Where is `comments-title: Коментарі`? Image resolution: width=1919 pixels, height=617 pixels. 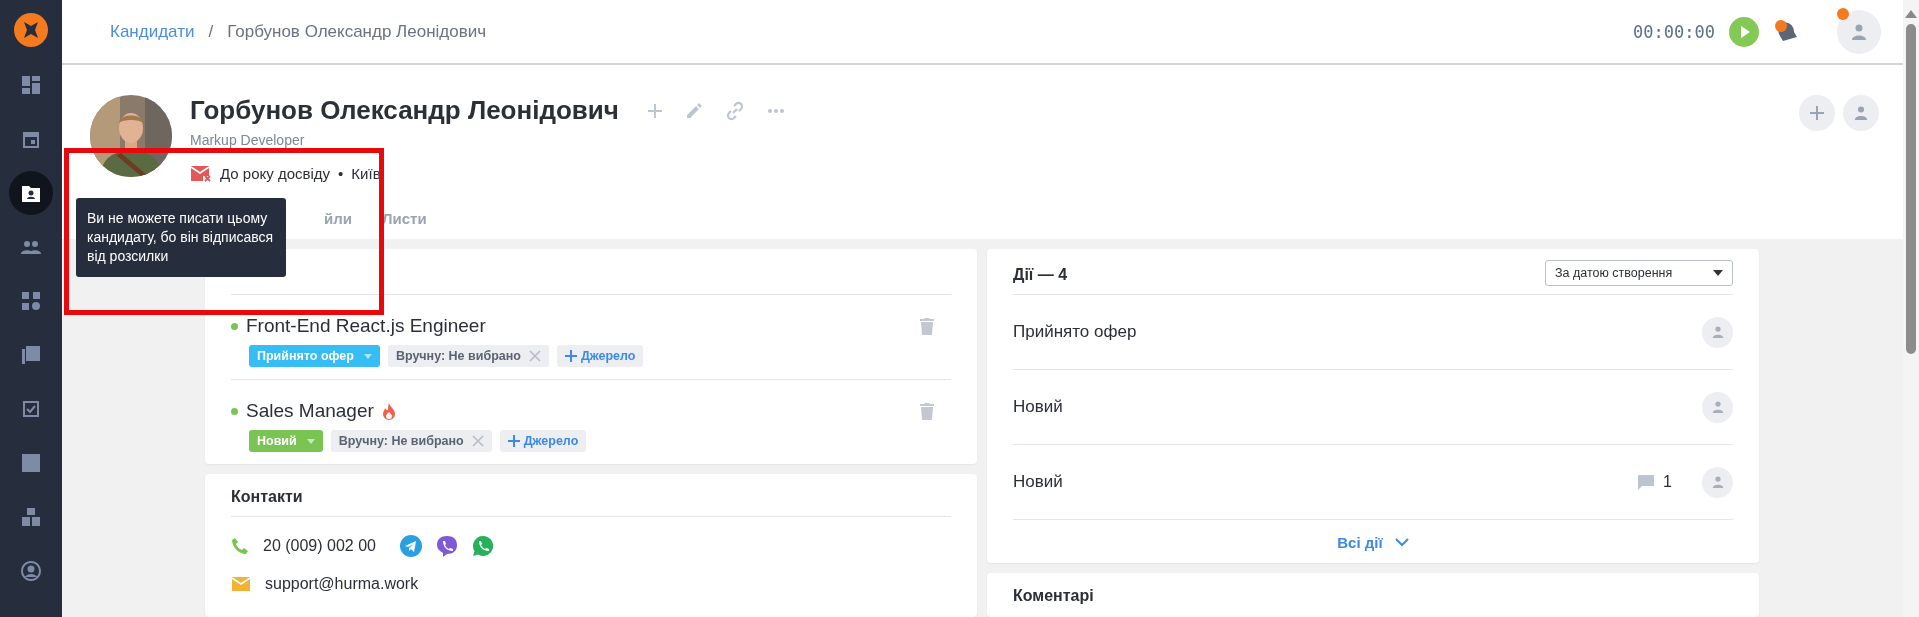
comments-title: Коментарі is located at coordinates (1054, 596).